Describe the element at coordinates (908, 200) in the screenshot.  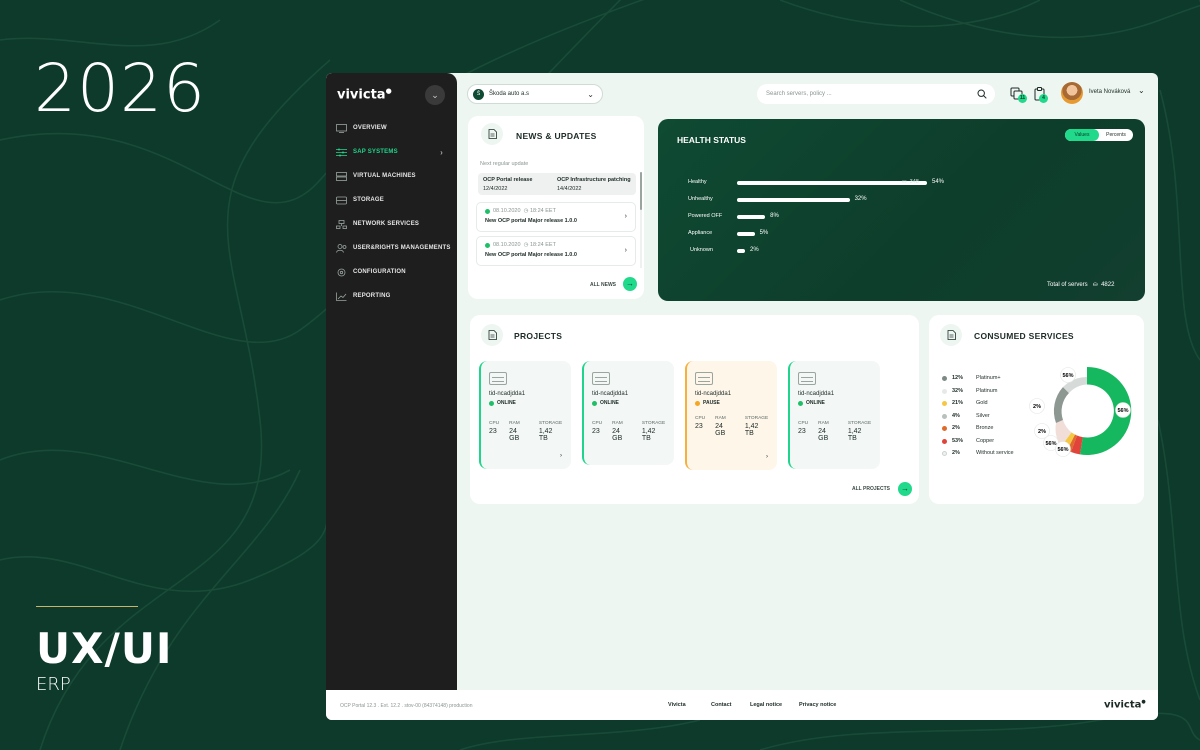
I see `health-row-unhealthy: Unhealthy 32%` at that location.